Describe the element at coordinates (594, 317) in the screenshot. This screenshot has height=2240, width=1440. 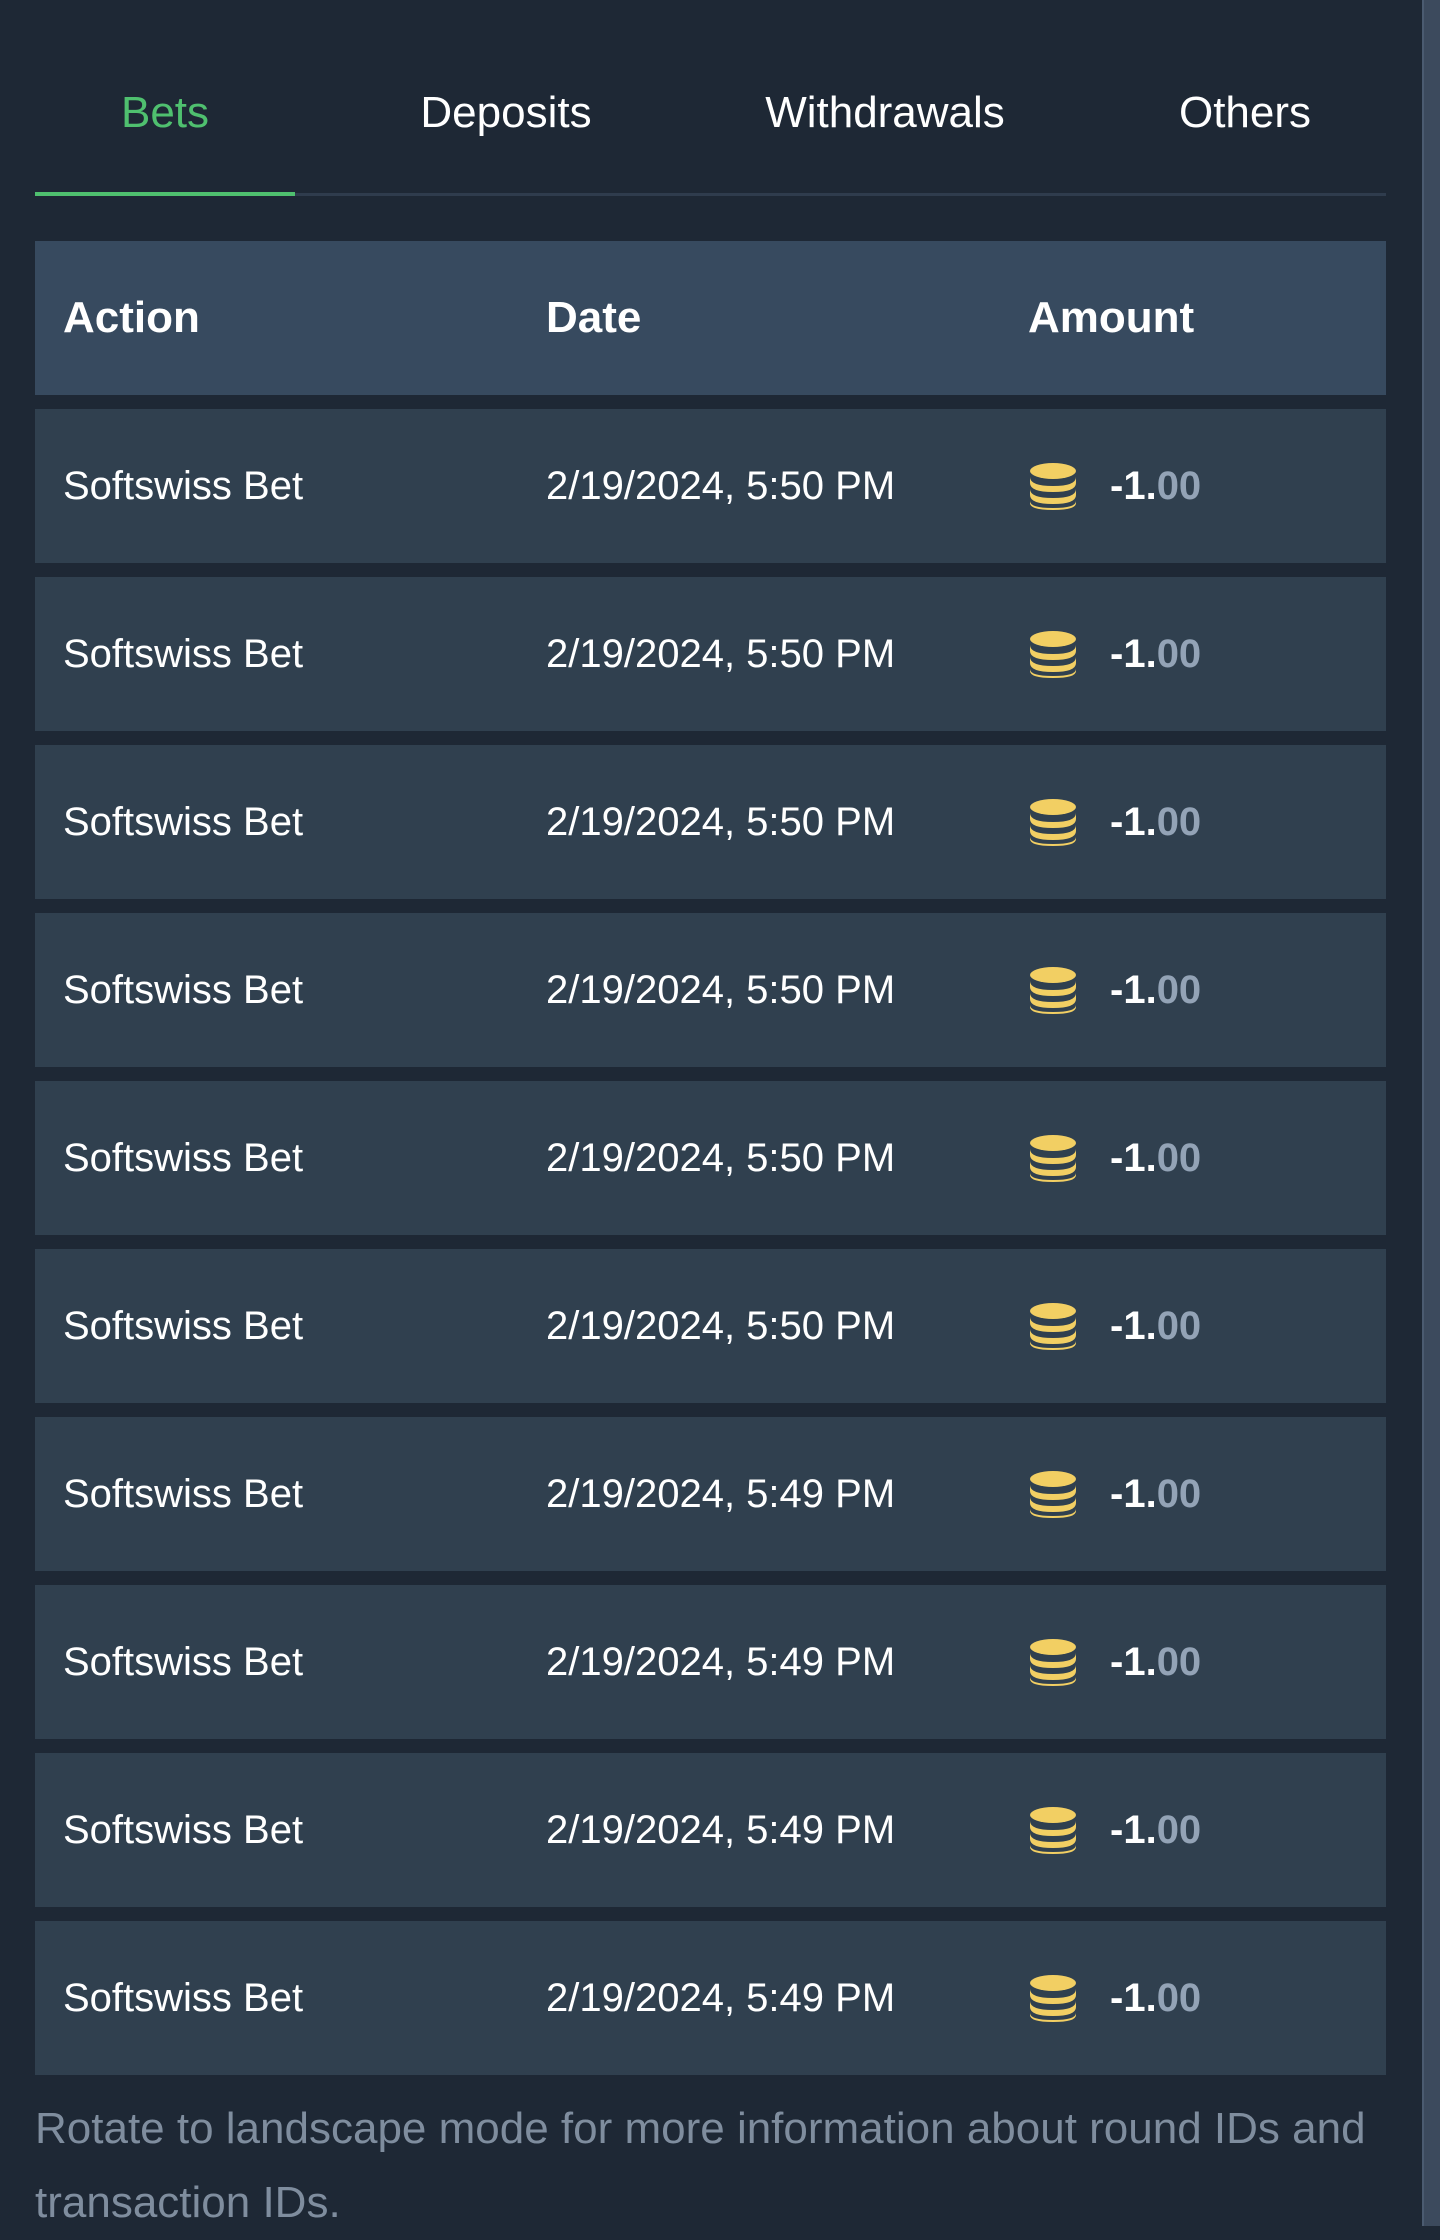
I see `column-header-date: Date` at that location.